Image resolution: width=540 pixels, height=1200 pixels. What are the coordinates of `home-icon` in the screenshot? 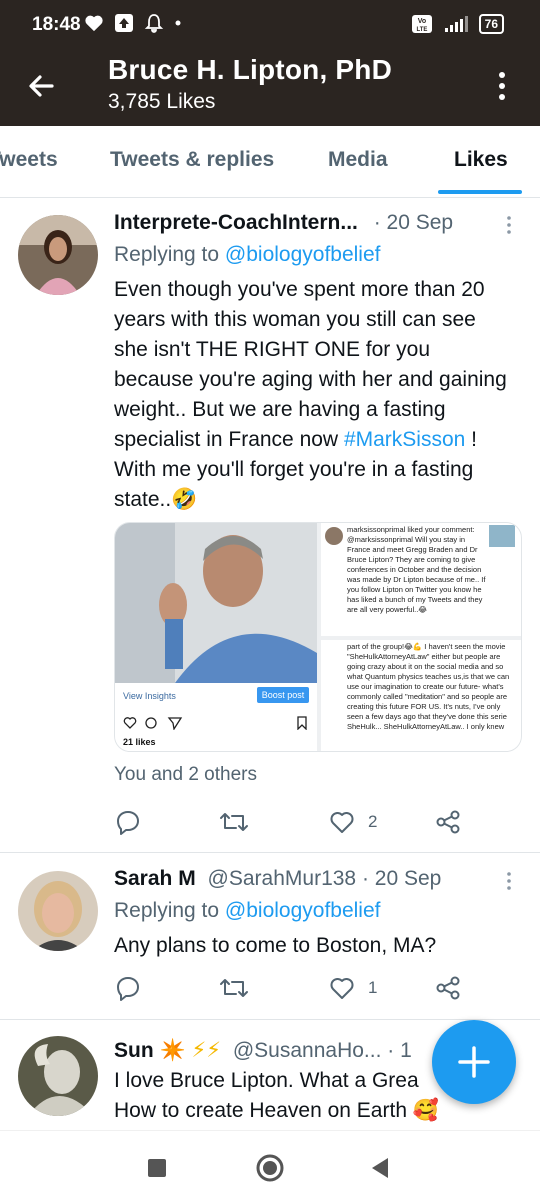 It's located at (270, 1168).